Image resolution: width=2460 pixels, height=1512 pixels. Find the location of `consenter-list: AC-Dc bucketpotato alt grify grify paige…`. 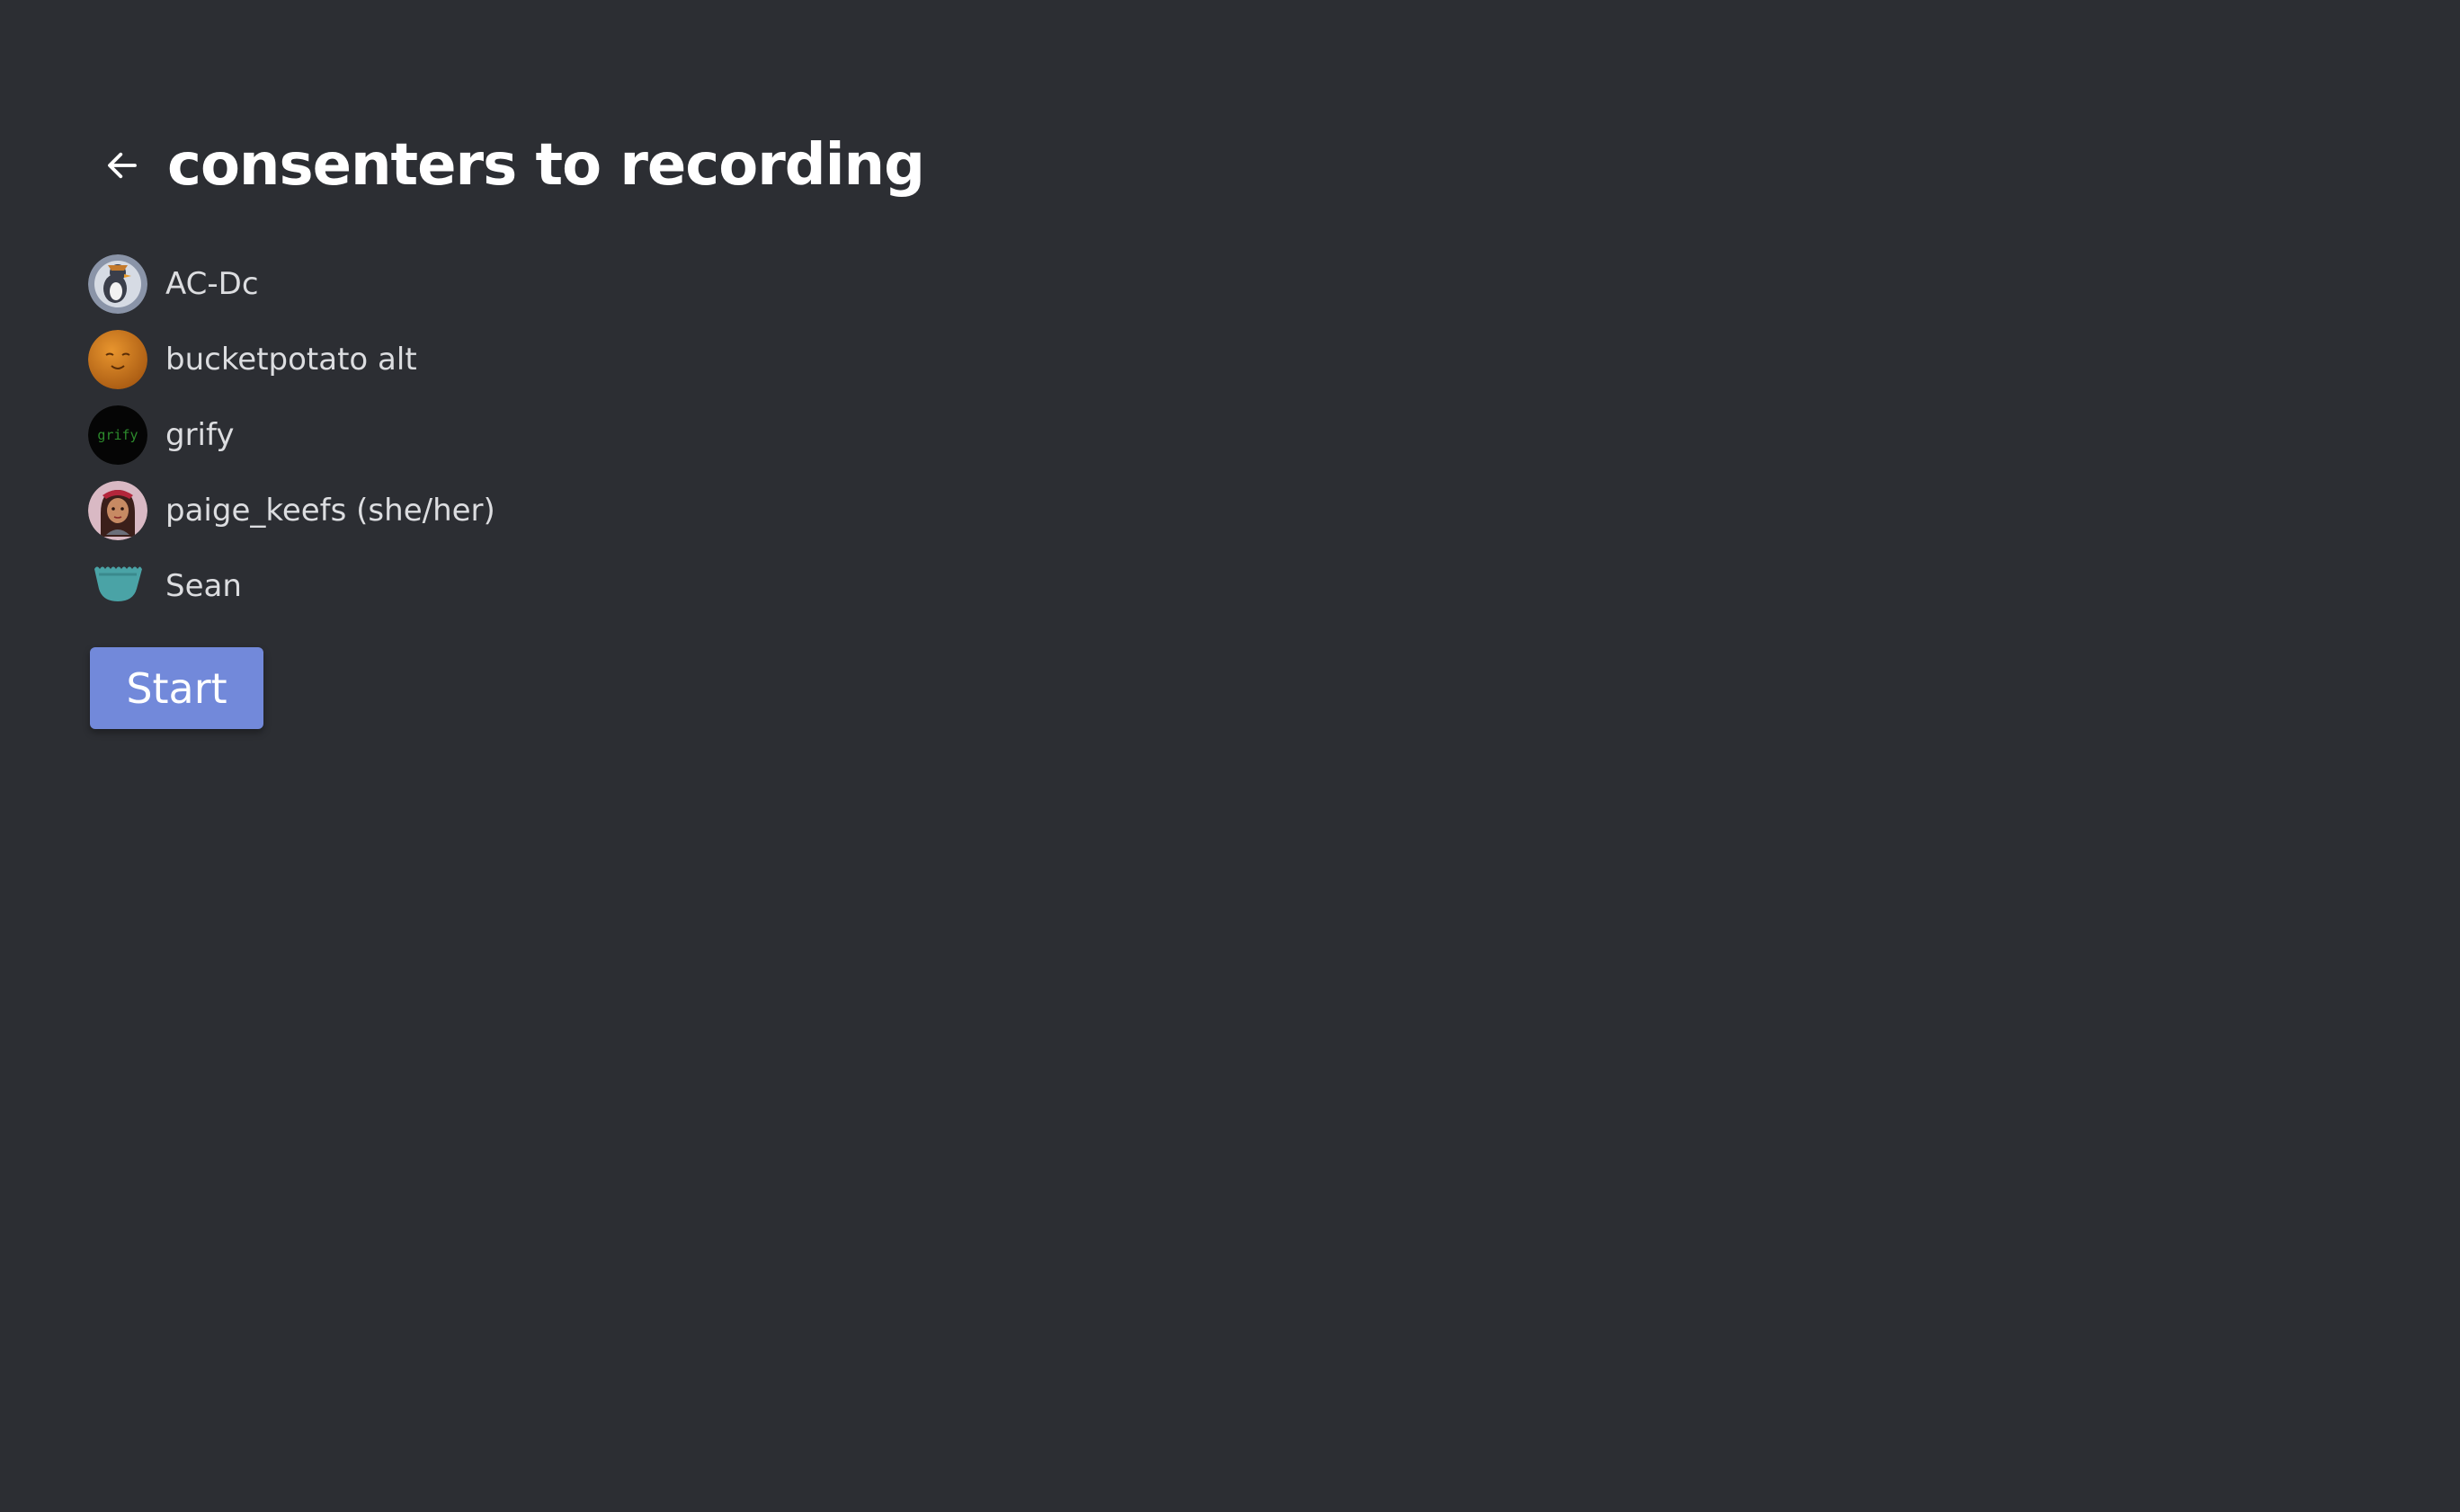

consenter-list: AC-Dc bucketpotato alt grify grify paige… is located at coordinates (292, 435).